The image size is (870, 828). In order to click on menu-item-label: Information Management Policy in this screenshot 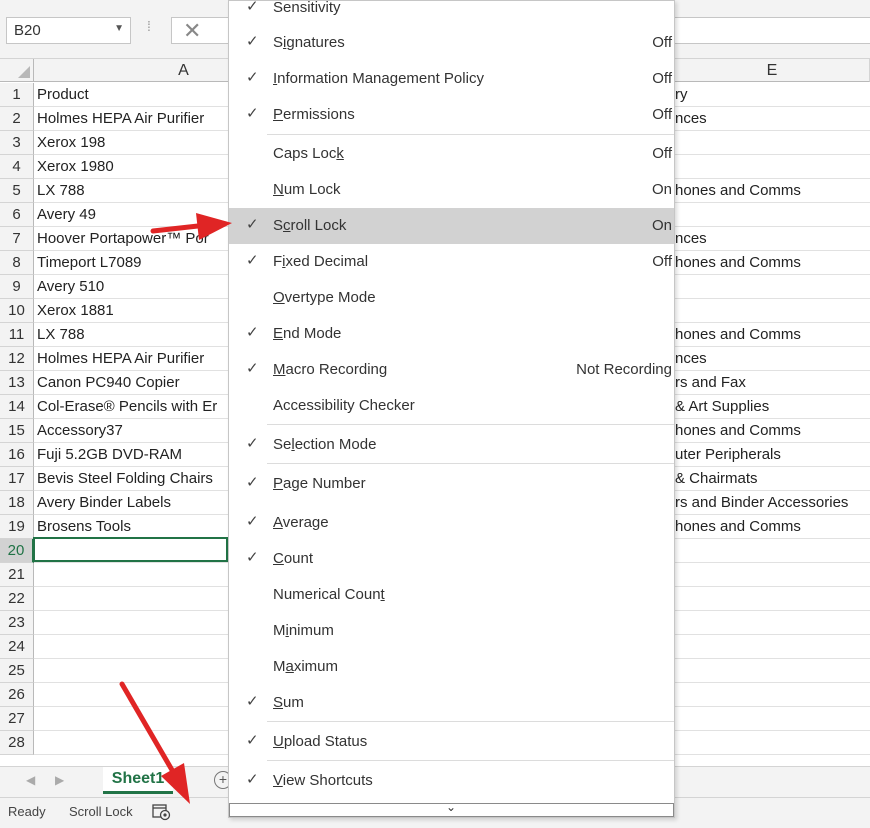, I will do `click(378, 78)`.